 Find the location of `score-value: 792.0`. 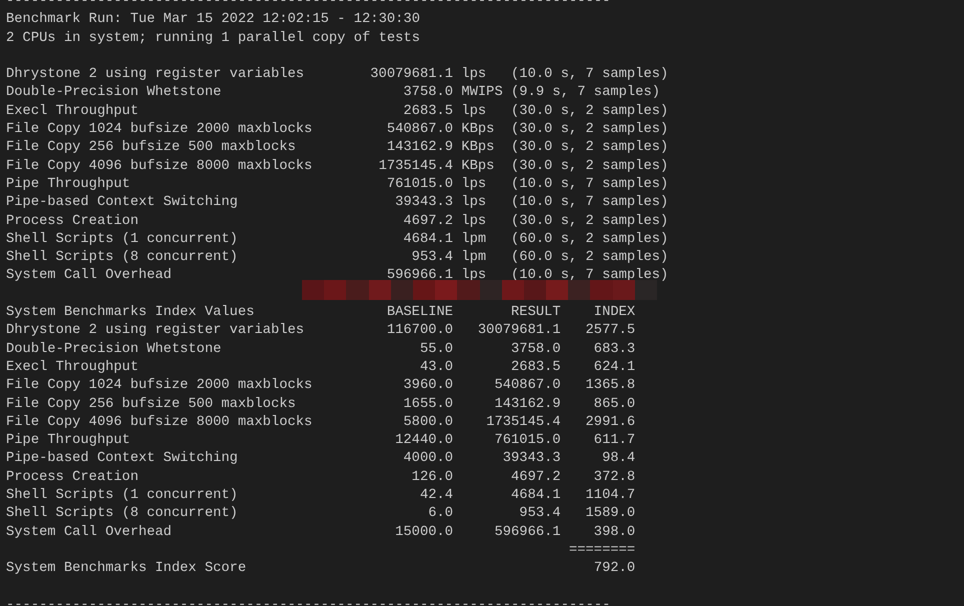

score-value: 792.0 is located at coordinates (614, 569).